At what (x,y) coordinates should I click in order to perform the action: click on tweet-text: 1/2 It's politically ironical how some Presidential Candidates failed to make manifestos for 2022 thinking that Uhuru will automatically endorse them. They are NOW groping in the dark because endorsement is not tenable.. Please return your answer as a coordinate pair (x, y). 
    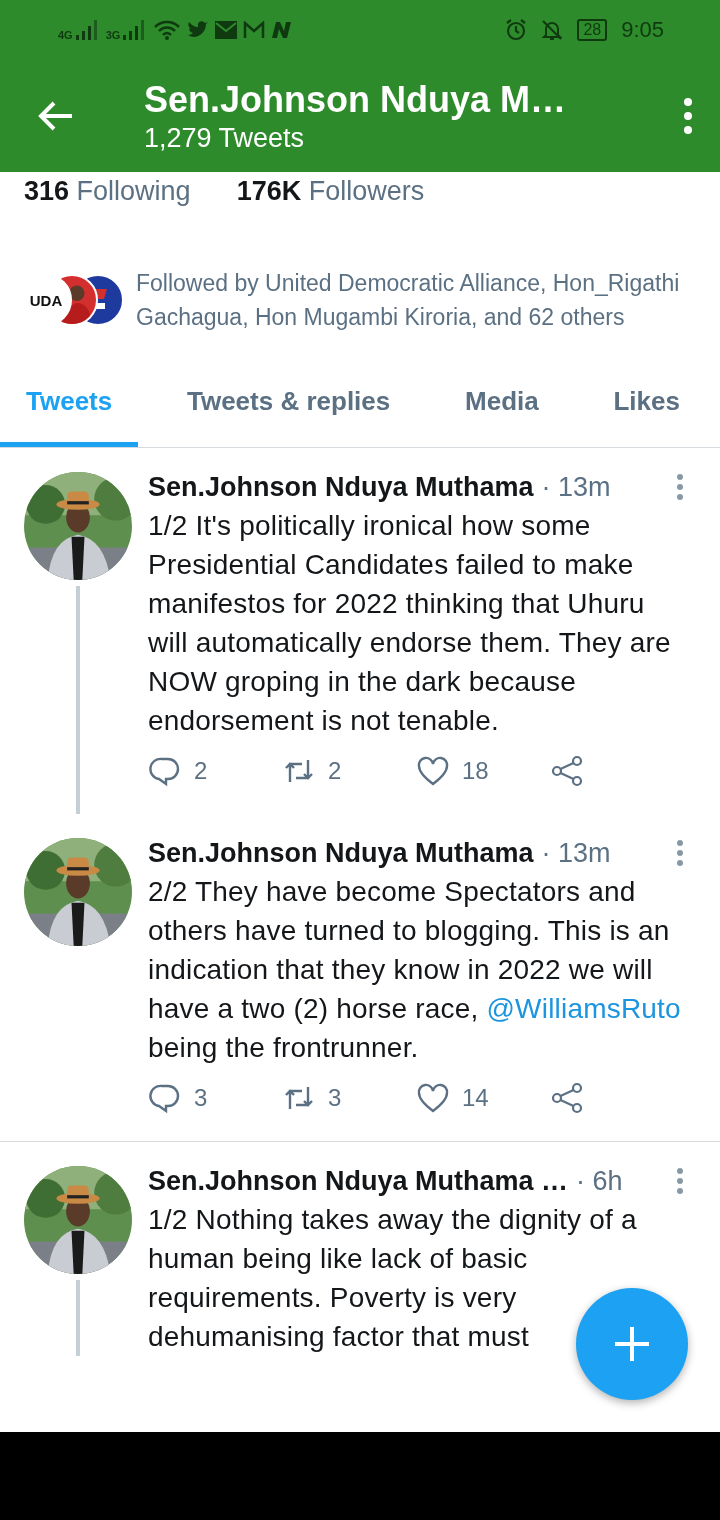
    Looking at the image, I should click on (410, 623).